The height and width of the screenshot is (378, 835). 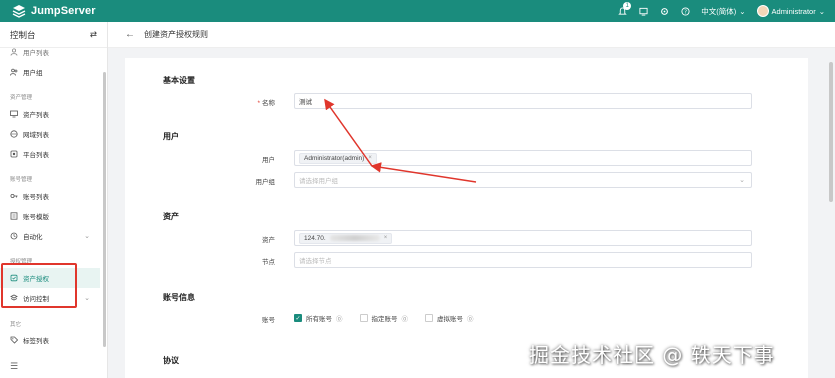 What do you see at coordinates (719, 11) in the screenshot?
I see `language-label: 中文(简体)` at bounding box center [719, 11].